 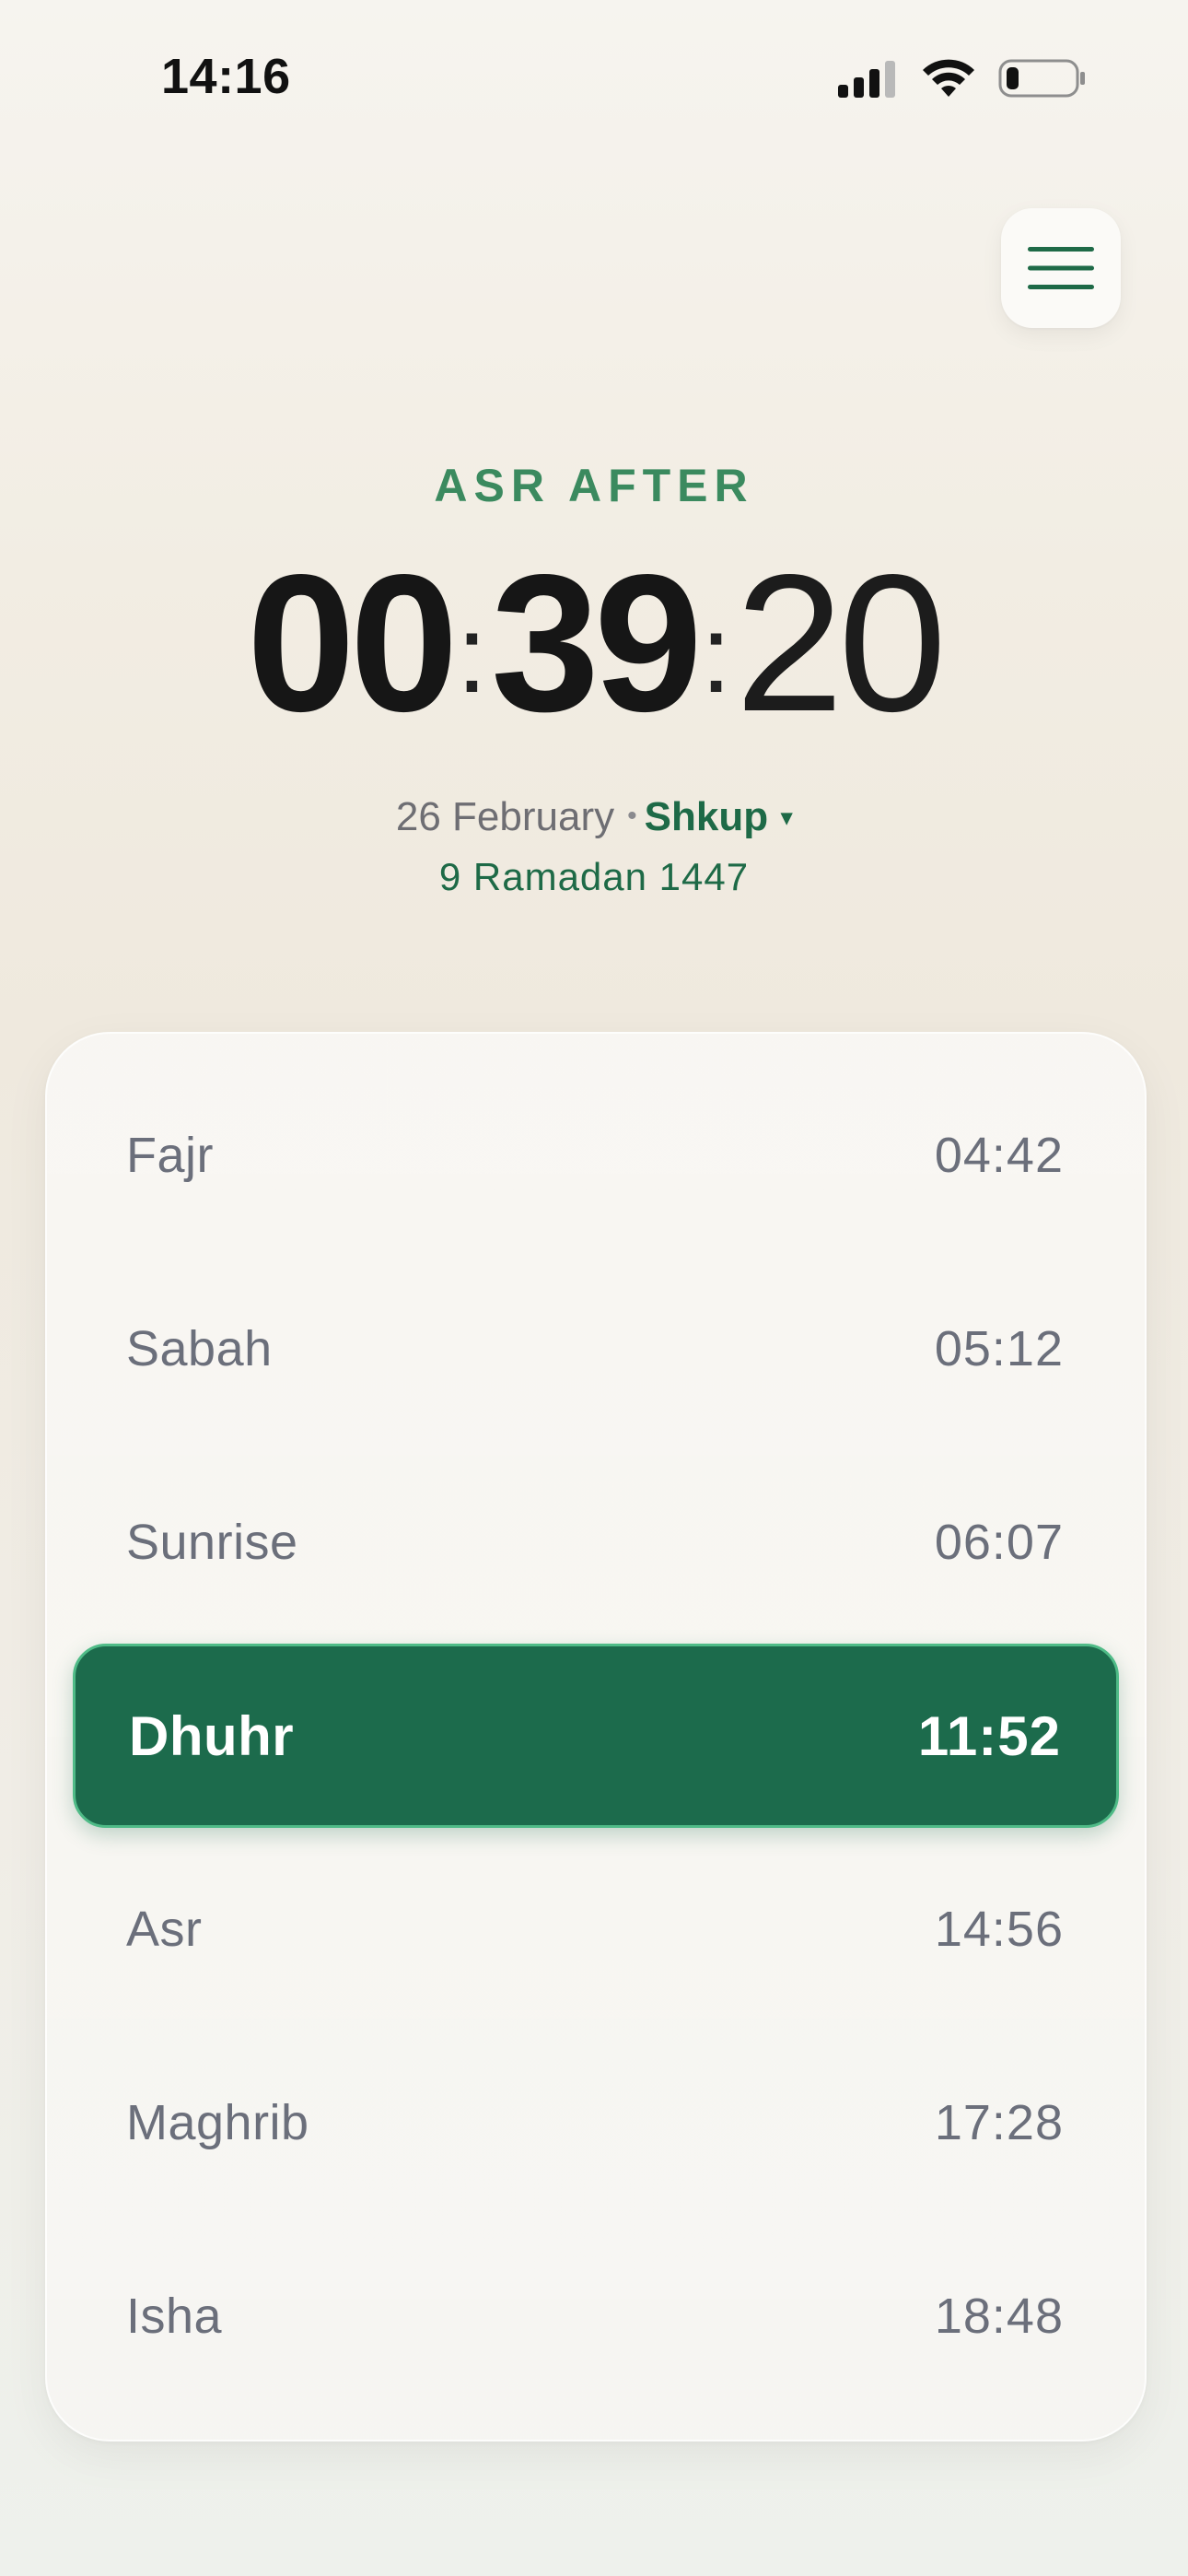 What do you see at coordinates (505, 816) in the screenshot?
I see `gregorian-date: 26 February` at bounding box center [505, 816].